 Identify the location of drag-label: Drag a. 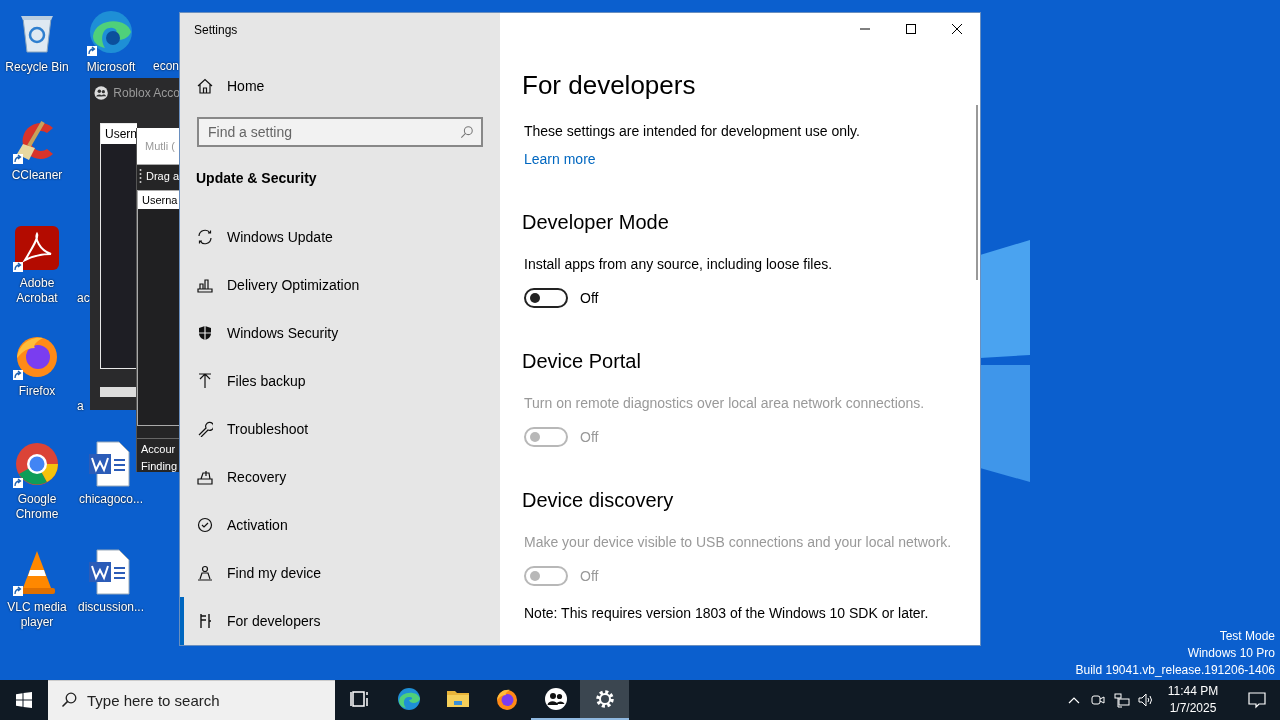
(163, 175).